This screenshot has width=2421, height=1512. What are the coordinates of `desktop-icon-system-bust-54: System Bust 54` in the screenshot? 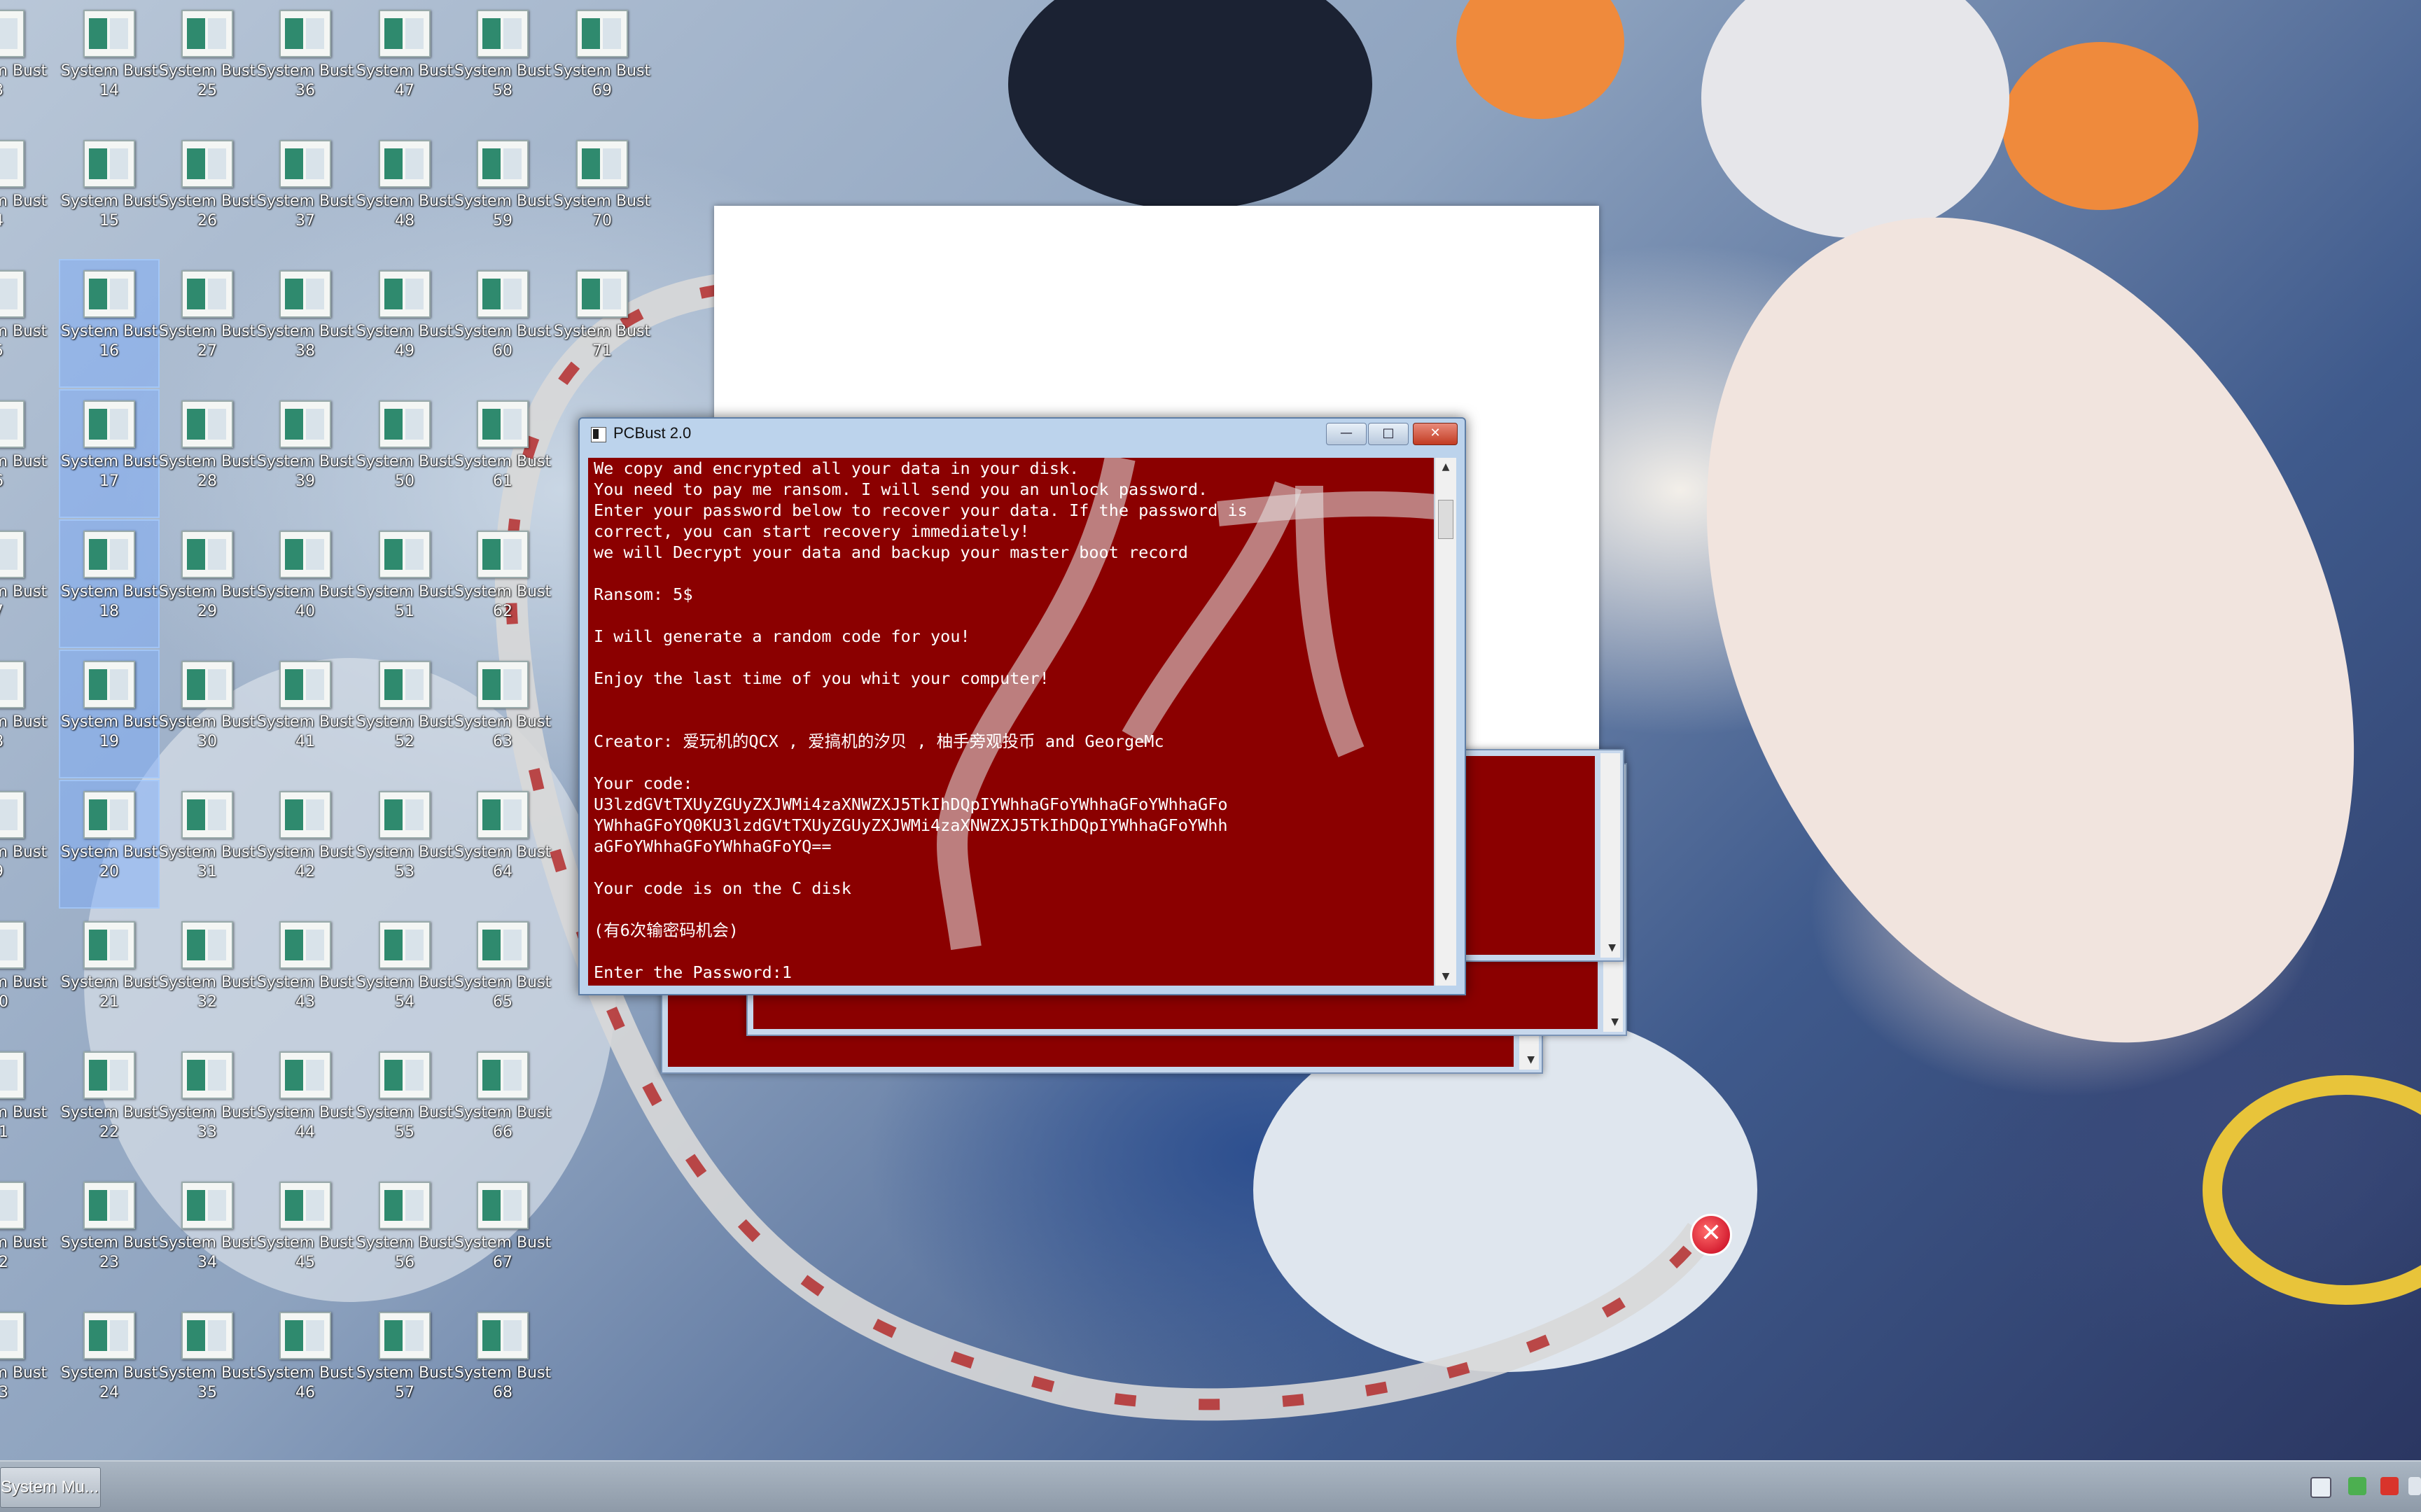 It's located at (405, 974).